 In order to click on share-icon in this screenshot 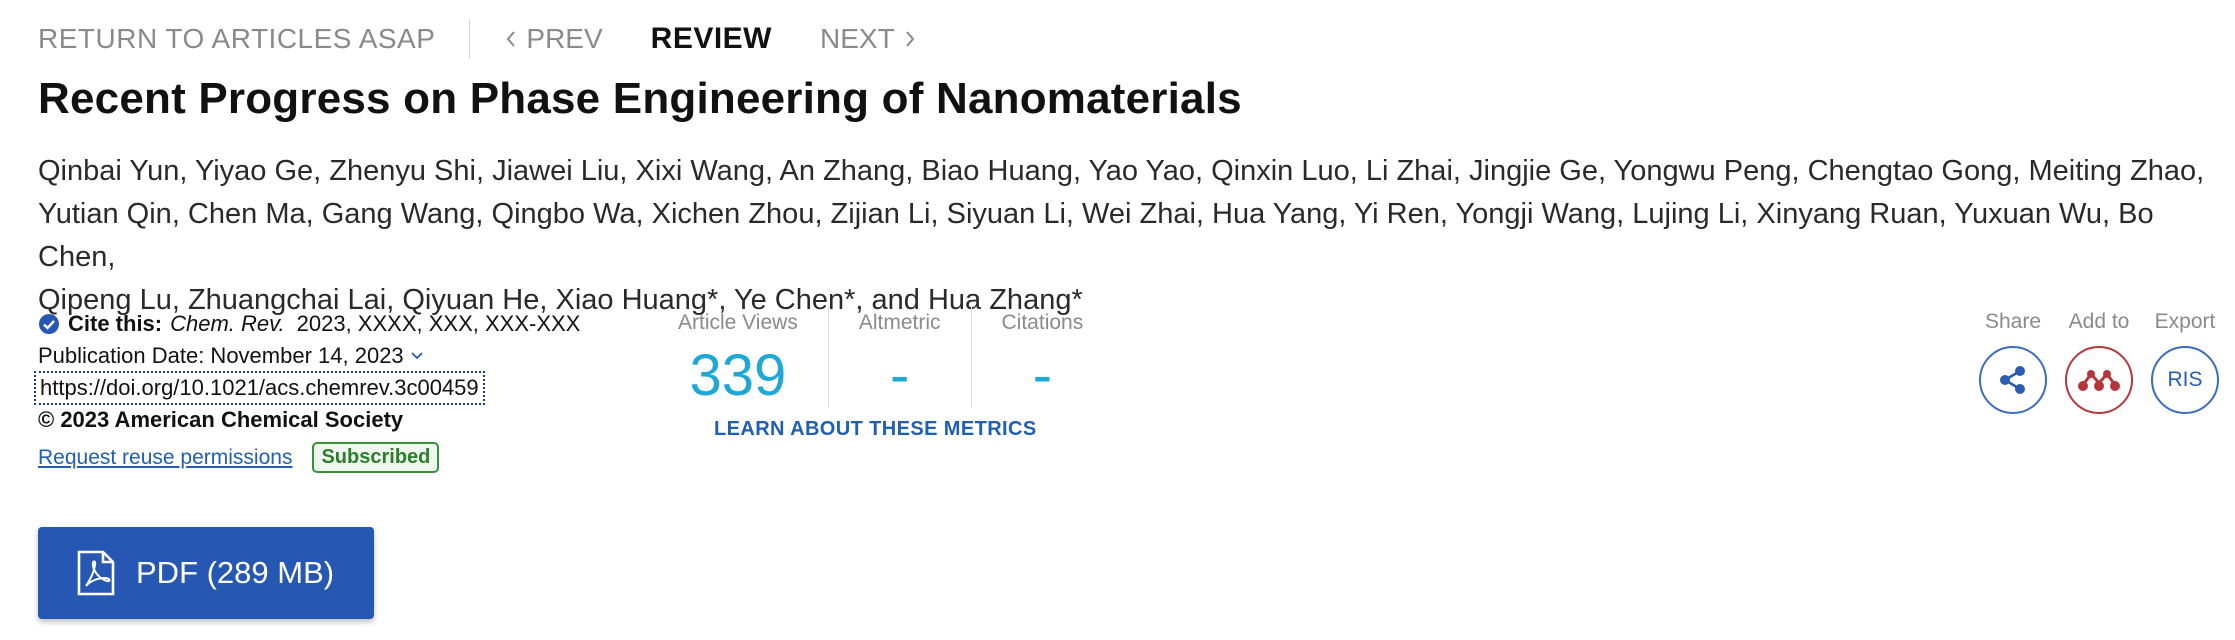, I will do `click(2012, 380)`.